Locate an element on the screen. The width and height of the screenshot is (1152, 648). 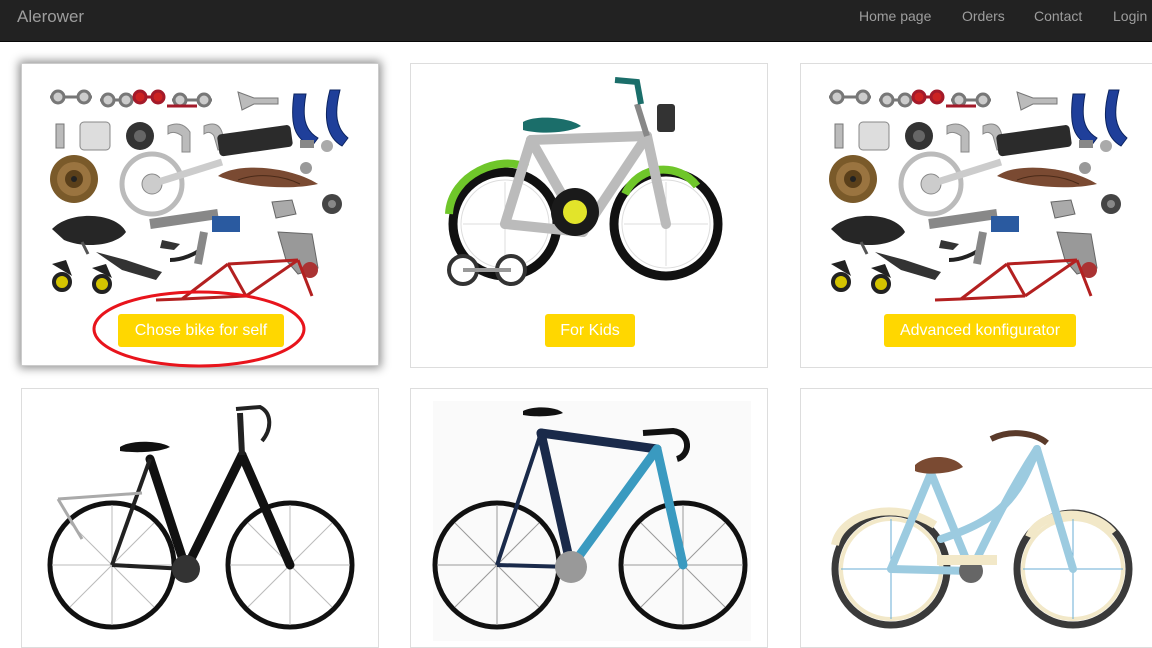
card-trekking-bike is located at coordinates (200, 518).